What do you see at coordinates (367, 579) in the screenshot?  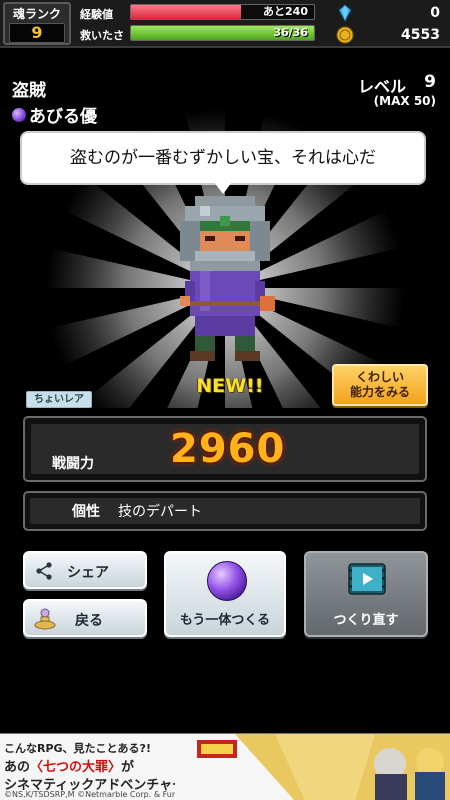 I see `video-icon` at bounding box center [367, 579].